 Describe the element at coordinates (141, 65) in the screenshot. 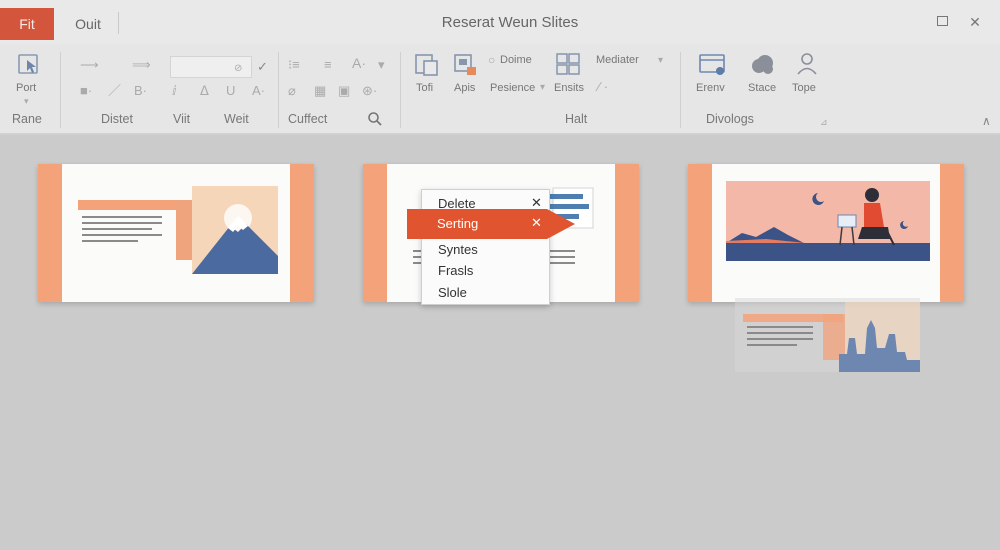

I see `arrow-right-icon: ⟹` at that location.